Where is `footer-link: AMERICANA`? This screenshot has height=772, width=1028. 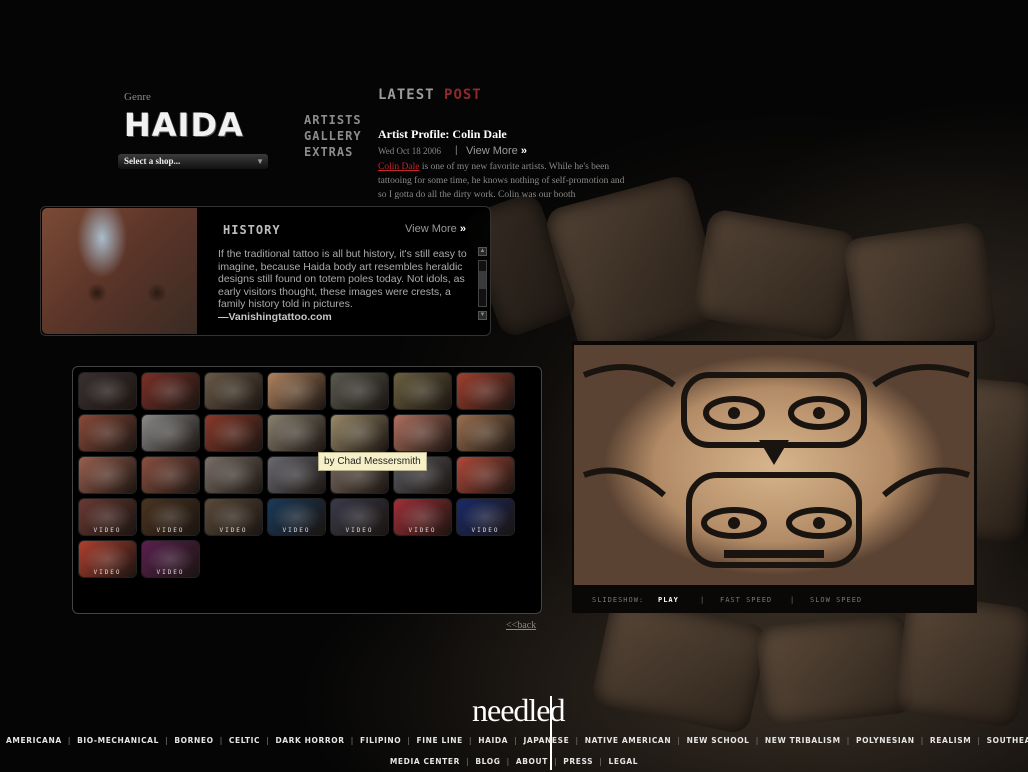 footer-link: AMERICANA is located at coordinates (34, 740).